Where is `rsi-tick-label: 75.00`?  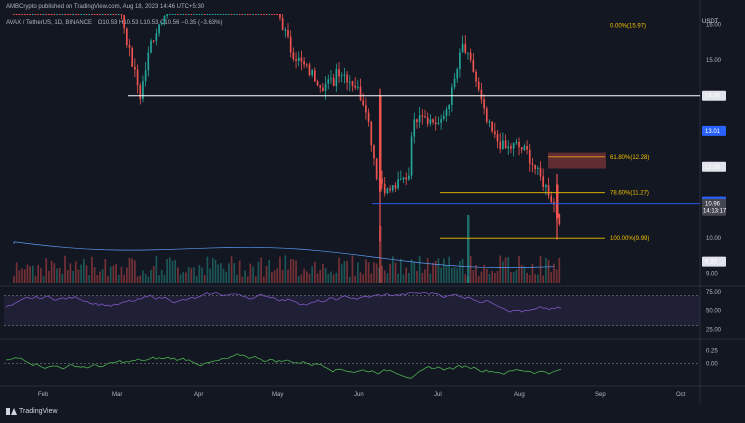 rsi-tick-label: 75.00 is located at coordinates (714, 293).